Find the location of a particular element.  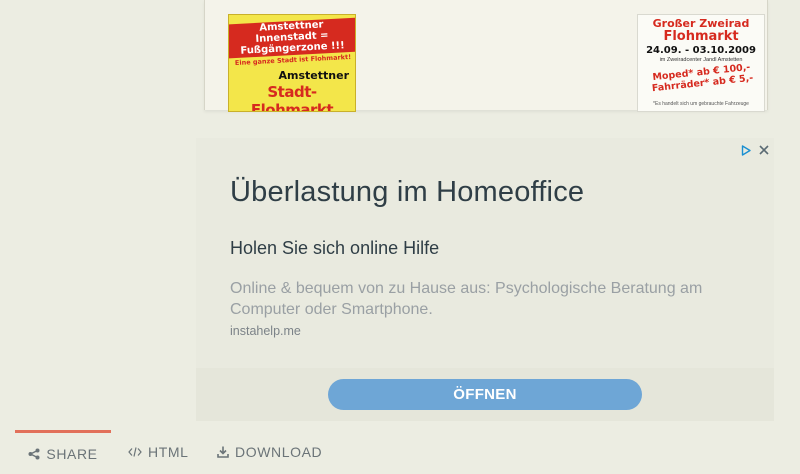

download-icon is located at coordinates (223, 452).